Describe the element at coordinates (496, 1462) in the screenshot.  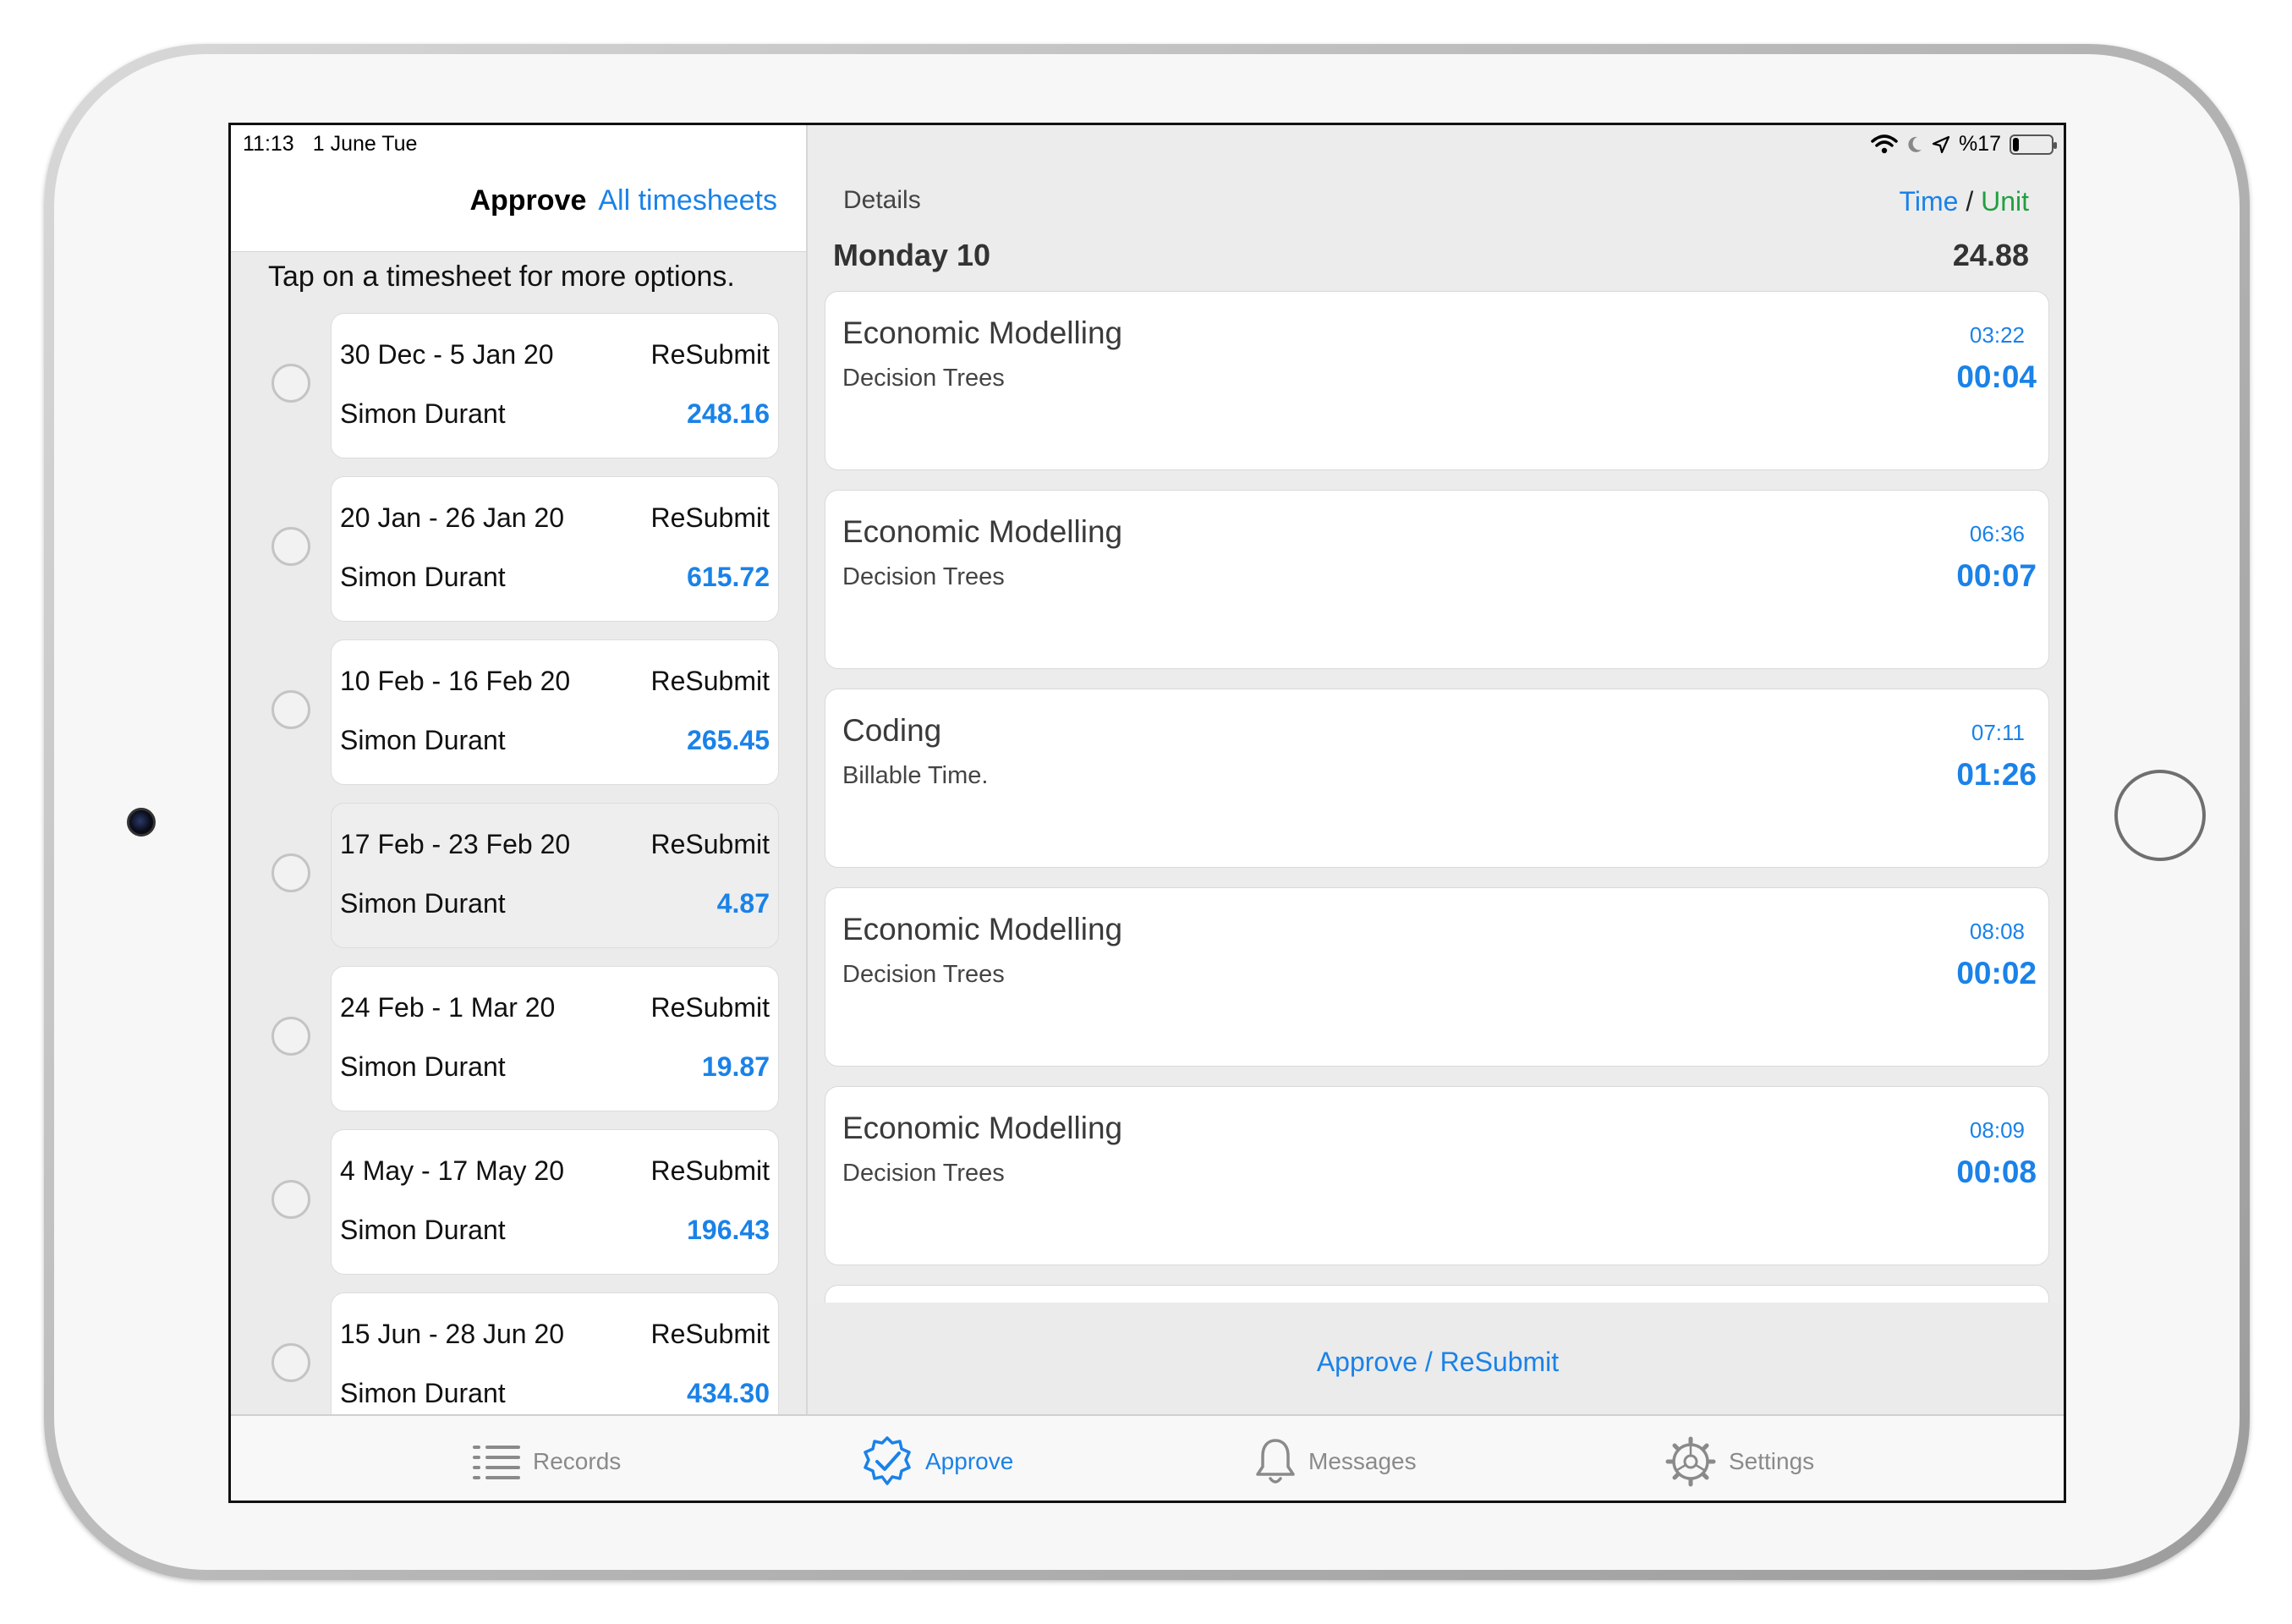
I see `list-icon` at that location.